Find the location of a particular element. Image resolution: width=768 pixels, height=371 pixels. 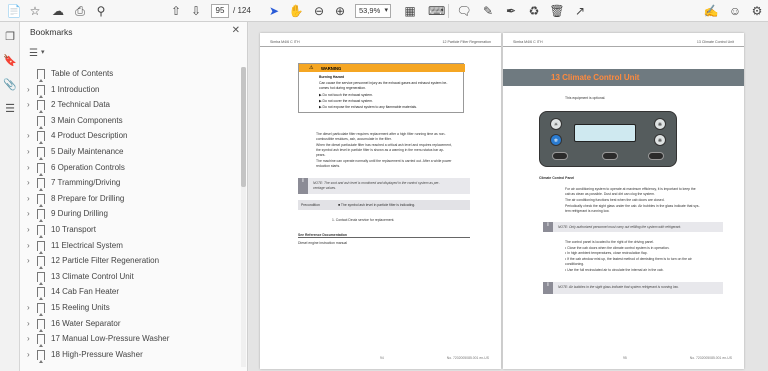

bookmark-star-icon: ☆ is located at coordinates (35, 11).